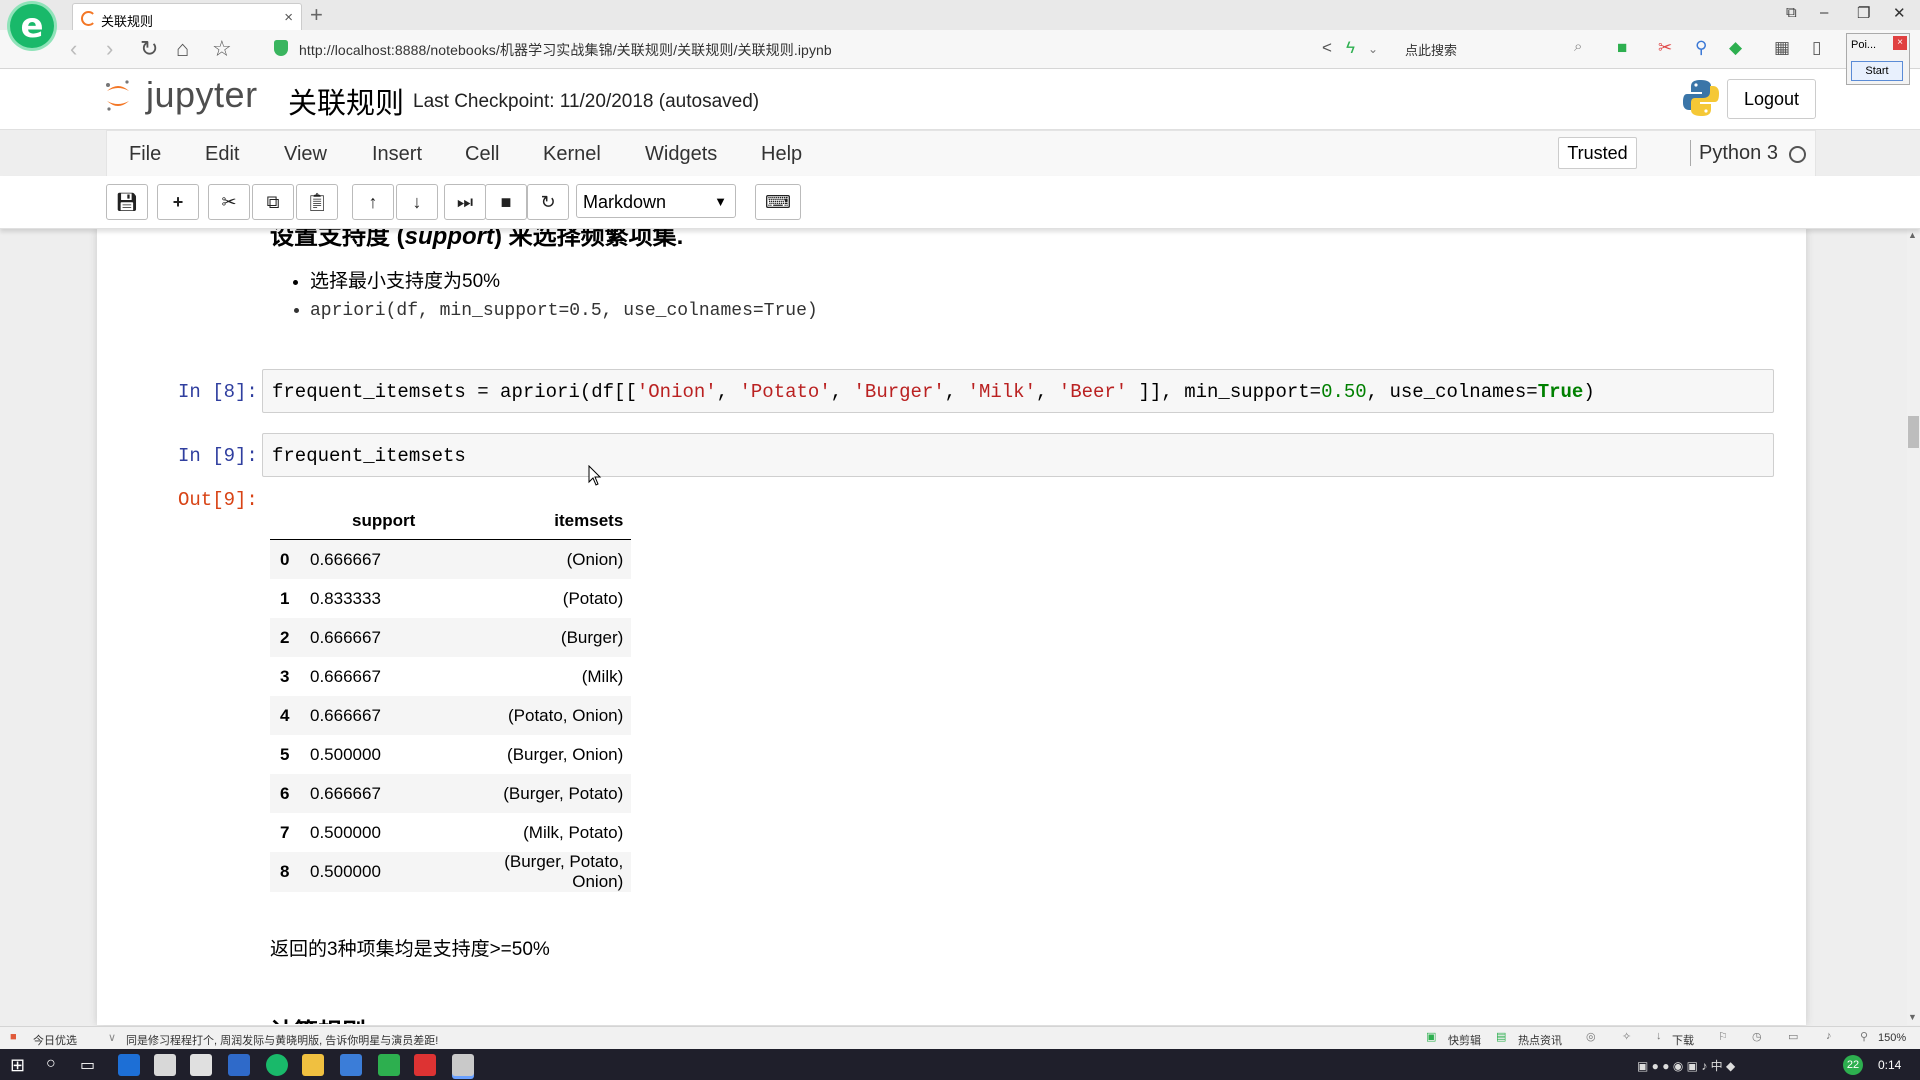 Image resolution: width=1920 pixels, height=1080 pixels. I want to click on minimize-icon: –, so click(1824, 12).